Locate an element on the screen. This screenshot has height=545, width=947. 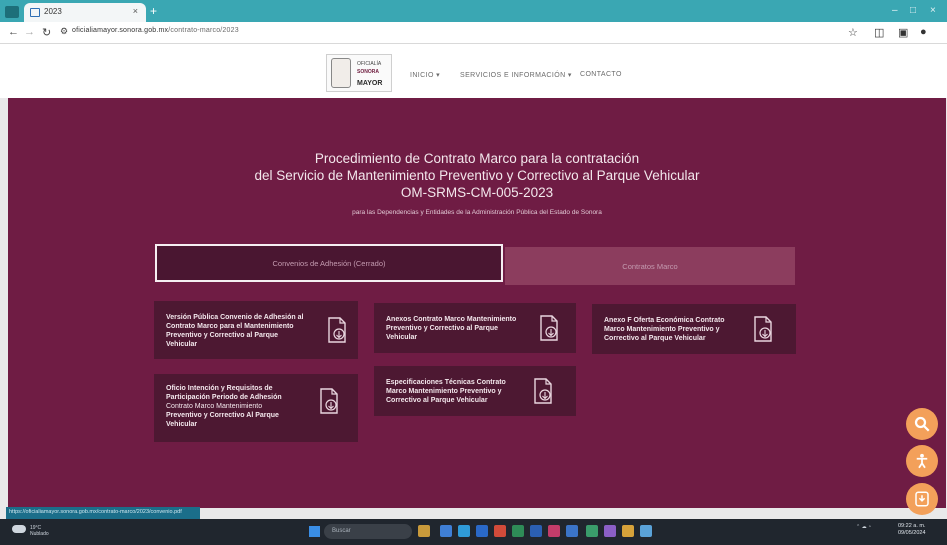
site-logo: OFICIALÍA SONORA MAYOR is located at coordinates (359, 73).